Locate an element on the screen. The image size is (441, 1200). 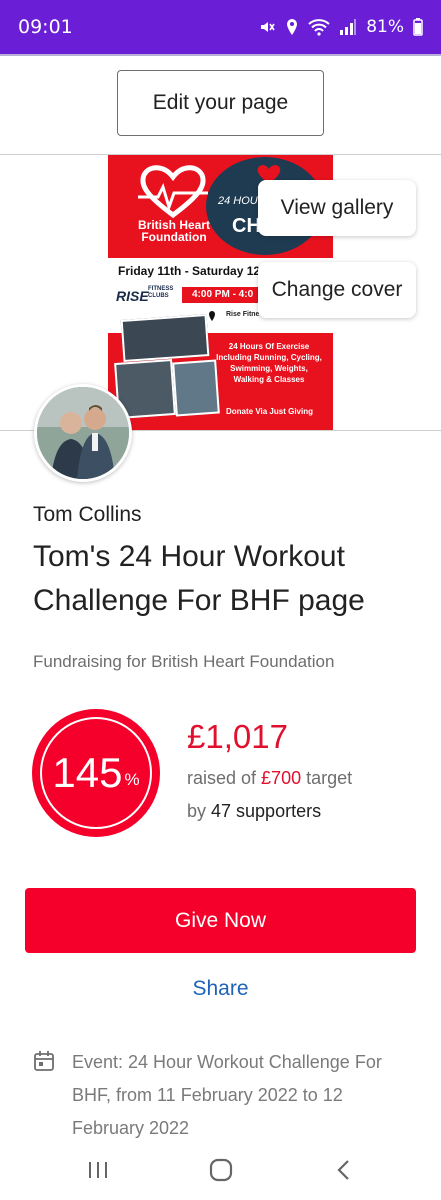
view-gallery-button: View gallery is located at coordinates (337, 208).